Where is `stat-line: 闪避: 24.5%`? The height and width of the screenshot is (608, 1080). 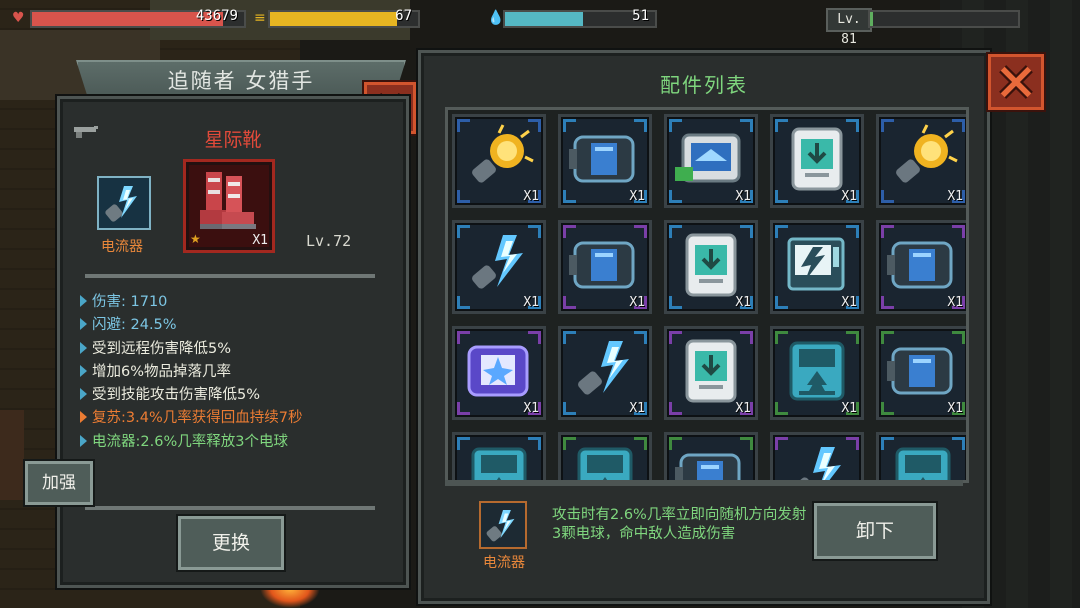 stat-line: 闪避: 24.5% is located at coordinates (240, 325).